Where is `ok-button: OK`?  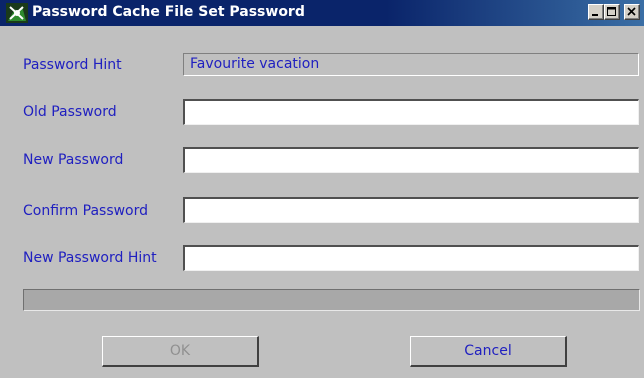 ok-button: OK is located at coordinates (180, 351).